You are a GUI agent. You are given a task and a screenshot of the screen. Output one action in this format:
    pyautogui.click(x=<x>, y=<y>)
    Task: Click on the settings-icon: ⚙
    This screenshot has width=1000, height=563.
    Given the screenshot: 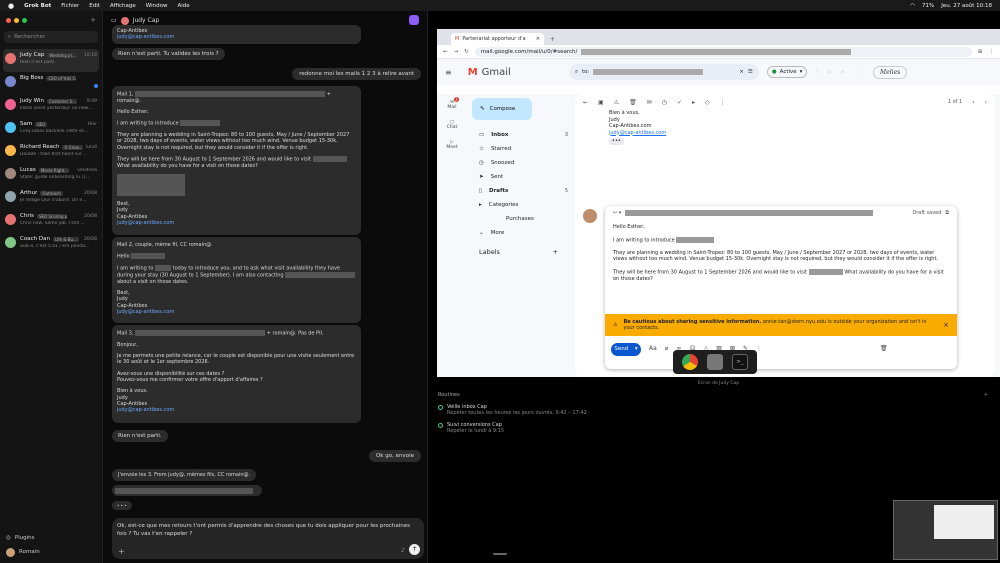 What is the action you would take?
    pyautogui.click(x=829, y=72)
    